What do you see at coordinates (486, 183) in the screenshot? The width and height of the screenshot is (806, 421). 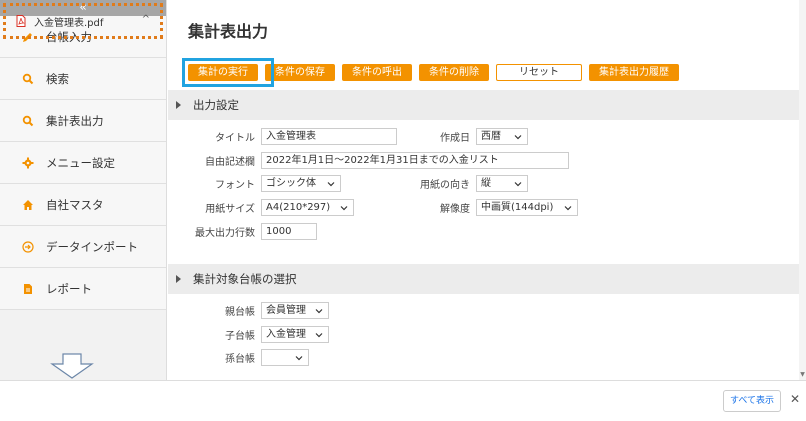 I see `orientation-select-value: 縦` at bounding box center [486, 183].